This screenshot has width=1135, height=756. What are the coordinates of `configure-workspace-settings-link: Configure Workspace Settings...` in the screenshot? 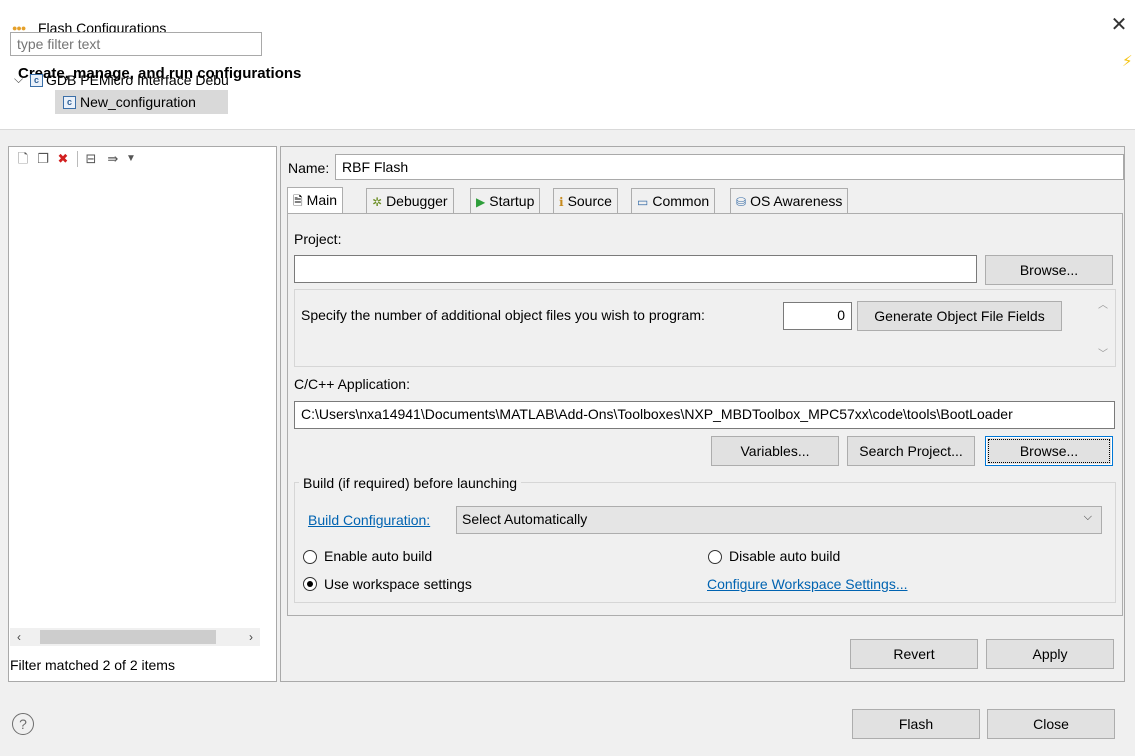 It's located at (807, 584).